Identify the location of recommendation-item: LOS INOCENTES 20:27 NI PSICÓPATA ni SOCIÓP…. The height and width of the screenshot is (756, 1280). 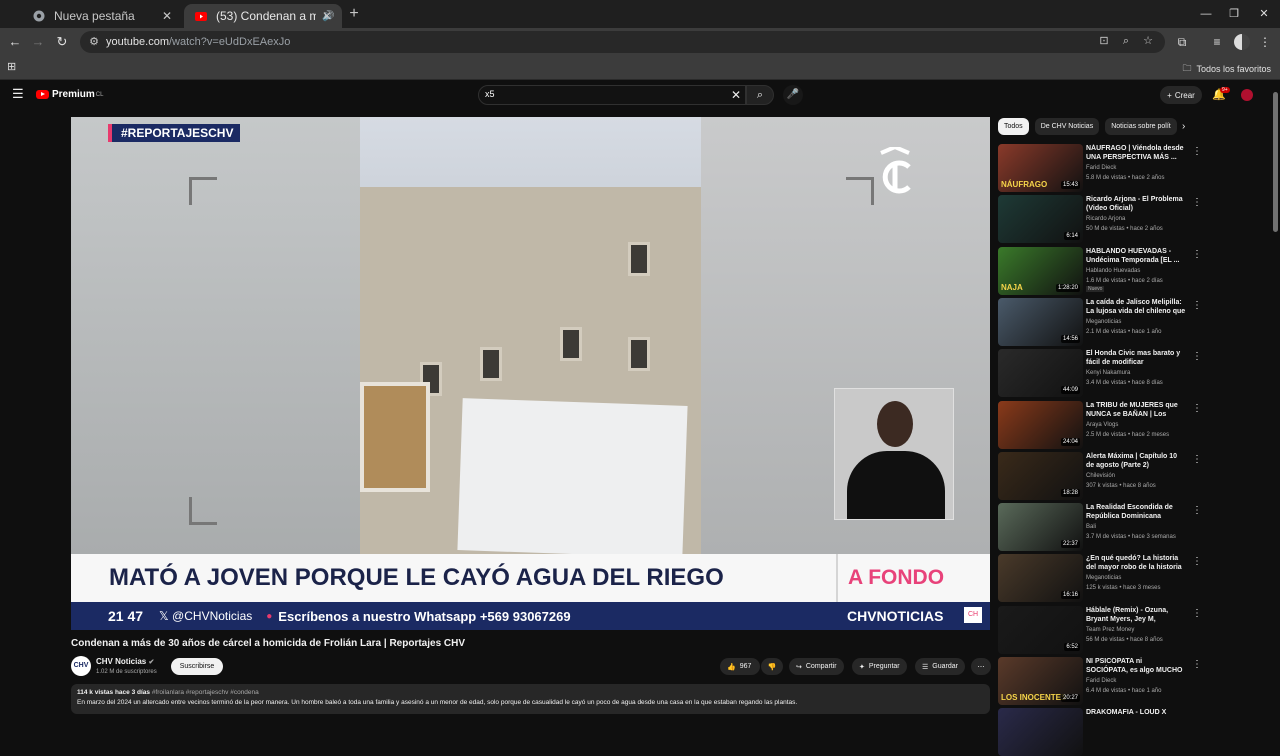
(1133, 681).